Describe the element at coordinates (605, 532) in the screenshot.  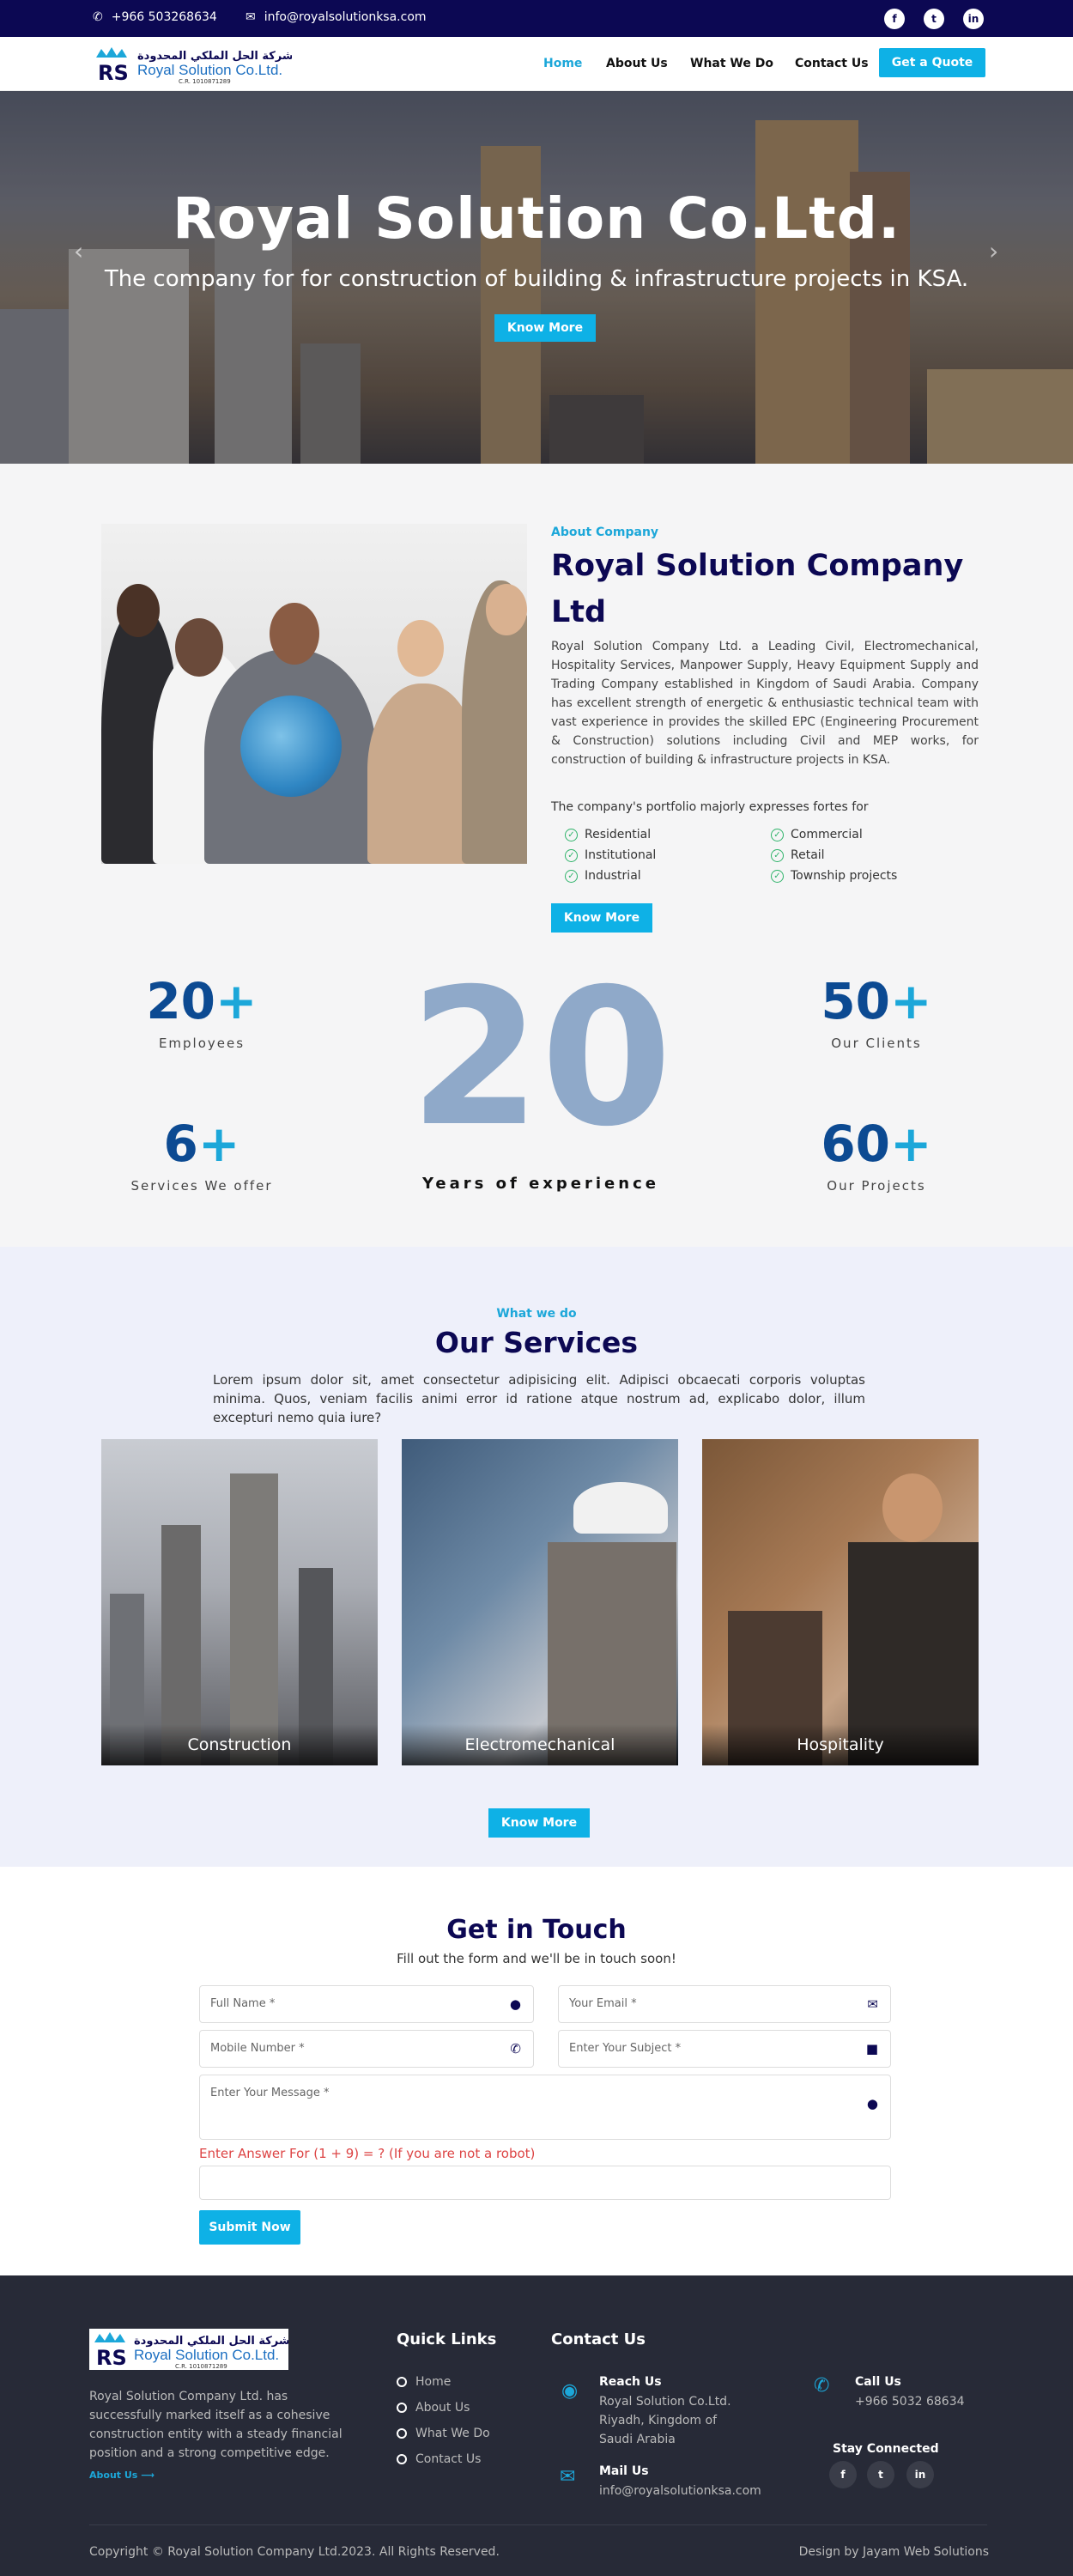
I see `about-kicker: About Company` at that location.